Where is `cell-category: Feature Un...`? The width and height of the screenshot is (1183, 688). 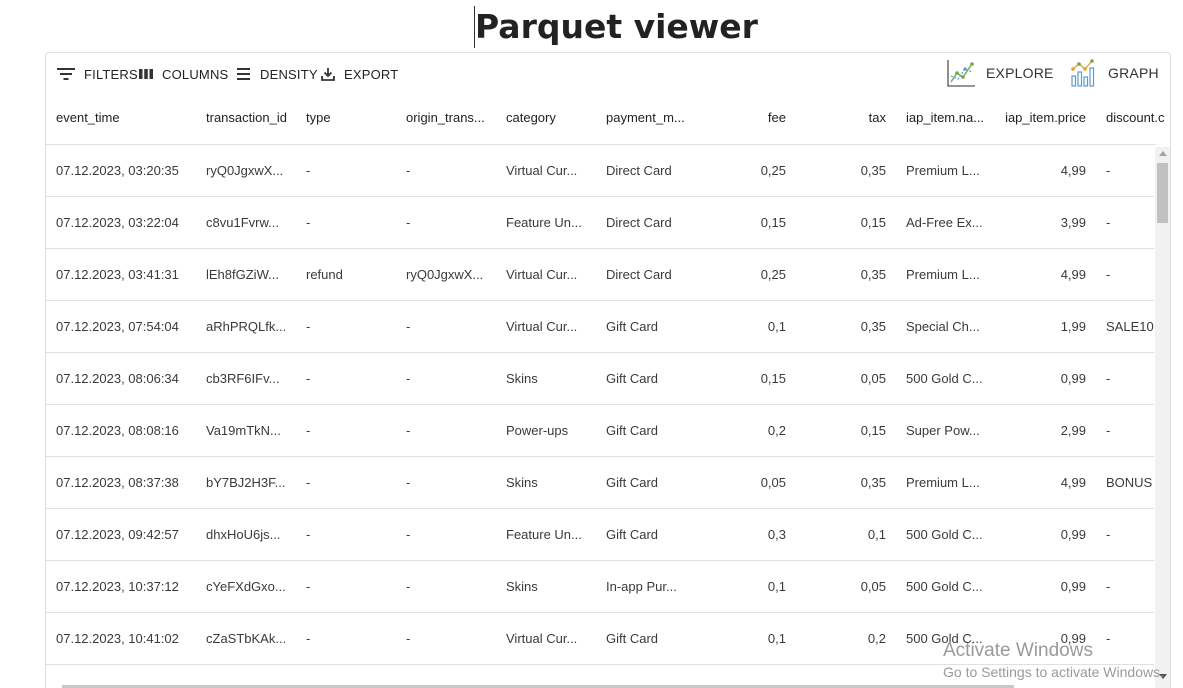 cell-category: Feature Un... is located at coordinates (544, 222).